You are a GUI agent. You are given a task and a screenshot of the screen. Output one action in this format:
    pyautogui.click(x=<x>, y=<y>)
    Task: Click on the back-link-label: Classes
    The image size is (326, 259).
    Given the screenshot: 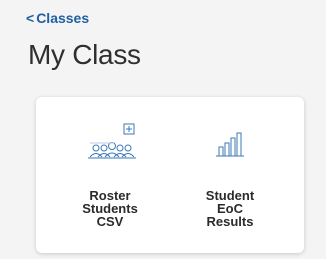 What is the action you would take?
    pyautogui.click(x=63, y=18)
    